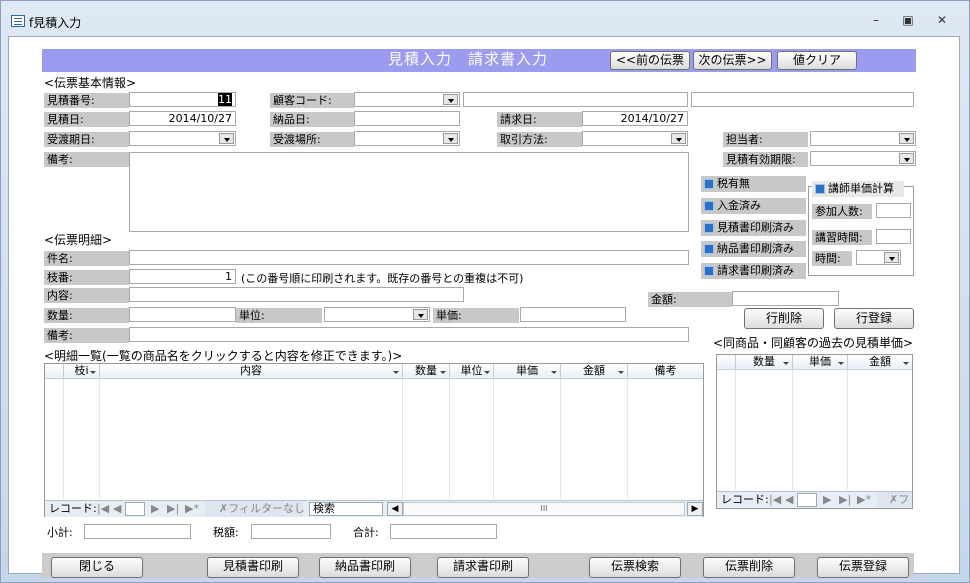 The image size is (970, 583). What do you see at coordinates (874, 318) in the screenshot?
I see `add-row-button: 行登録` at bounding box center [874, 318].